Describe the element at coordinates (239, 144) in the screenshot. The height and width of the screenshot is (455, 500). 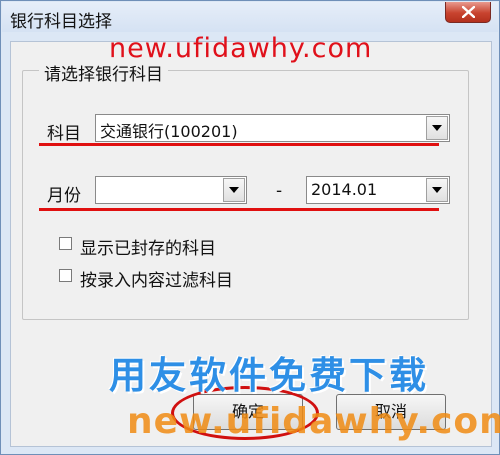
I see `subject-underline-highlight` at that location.